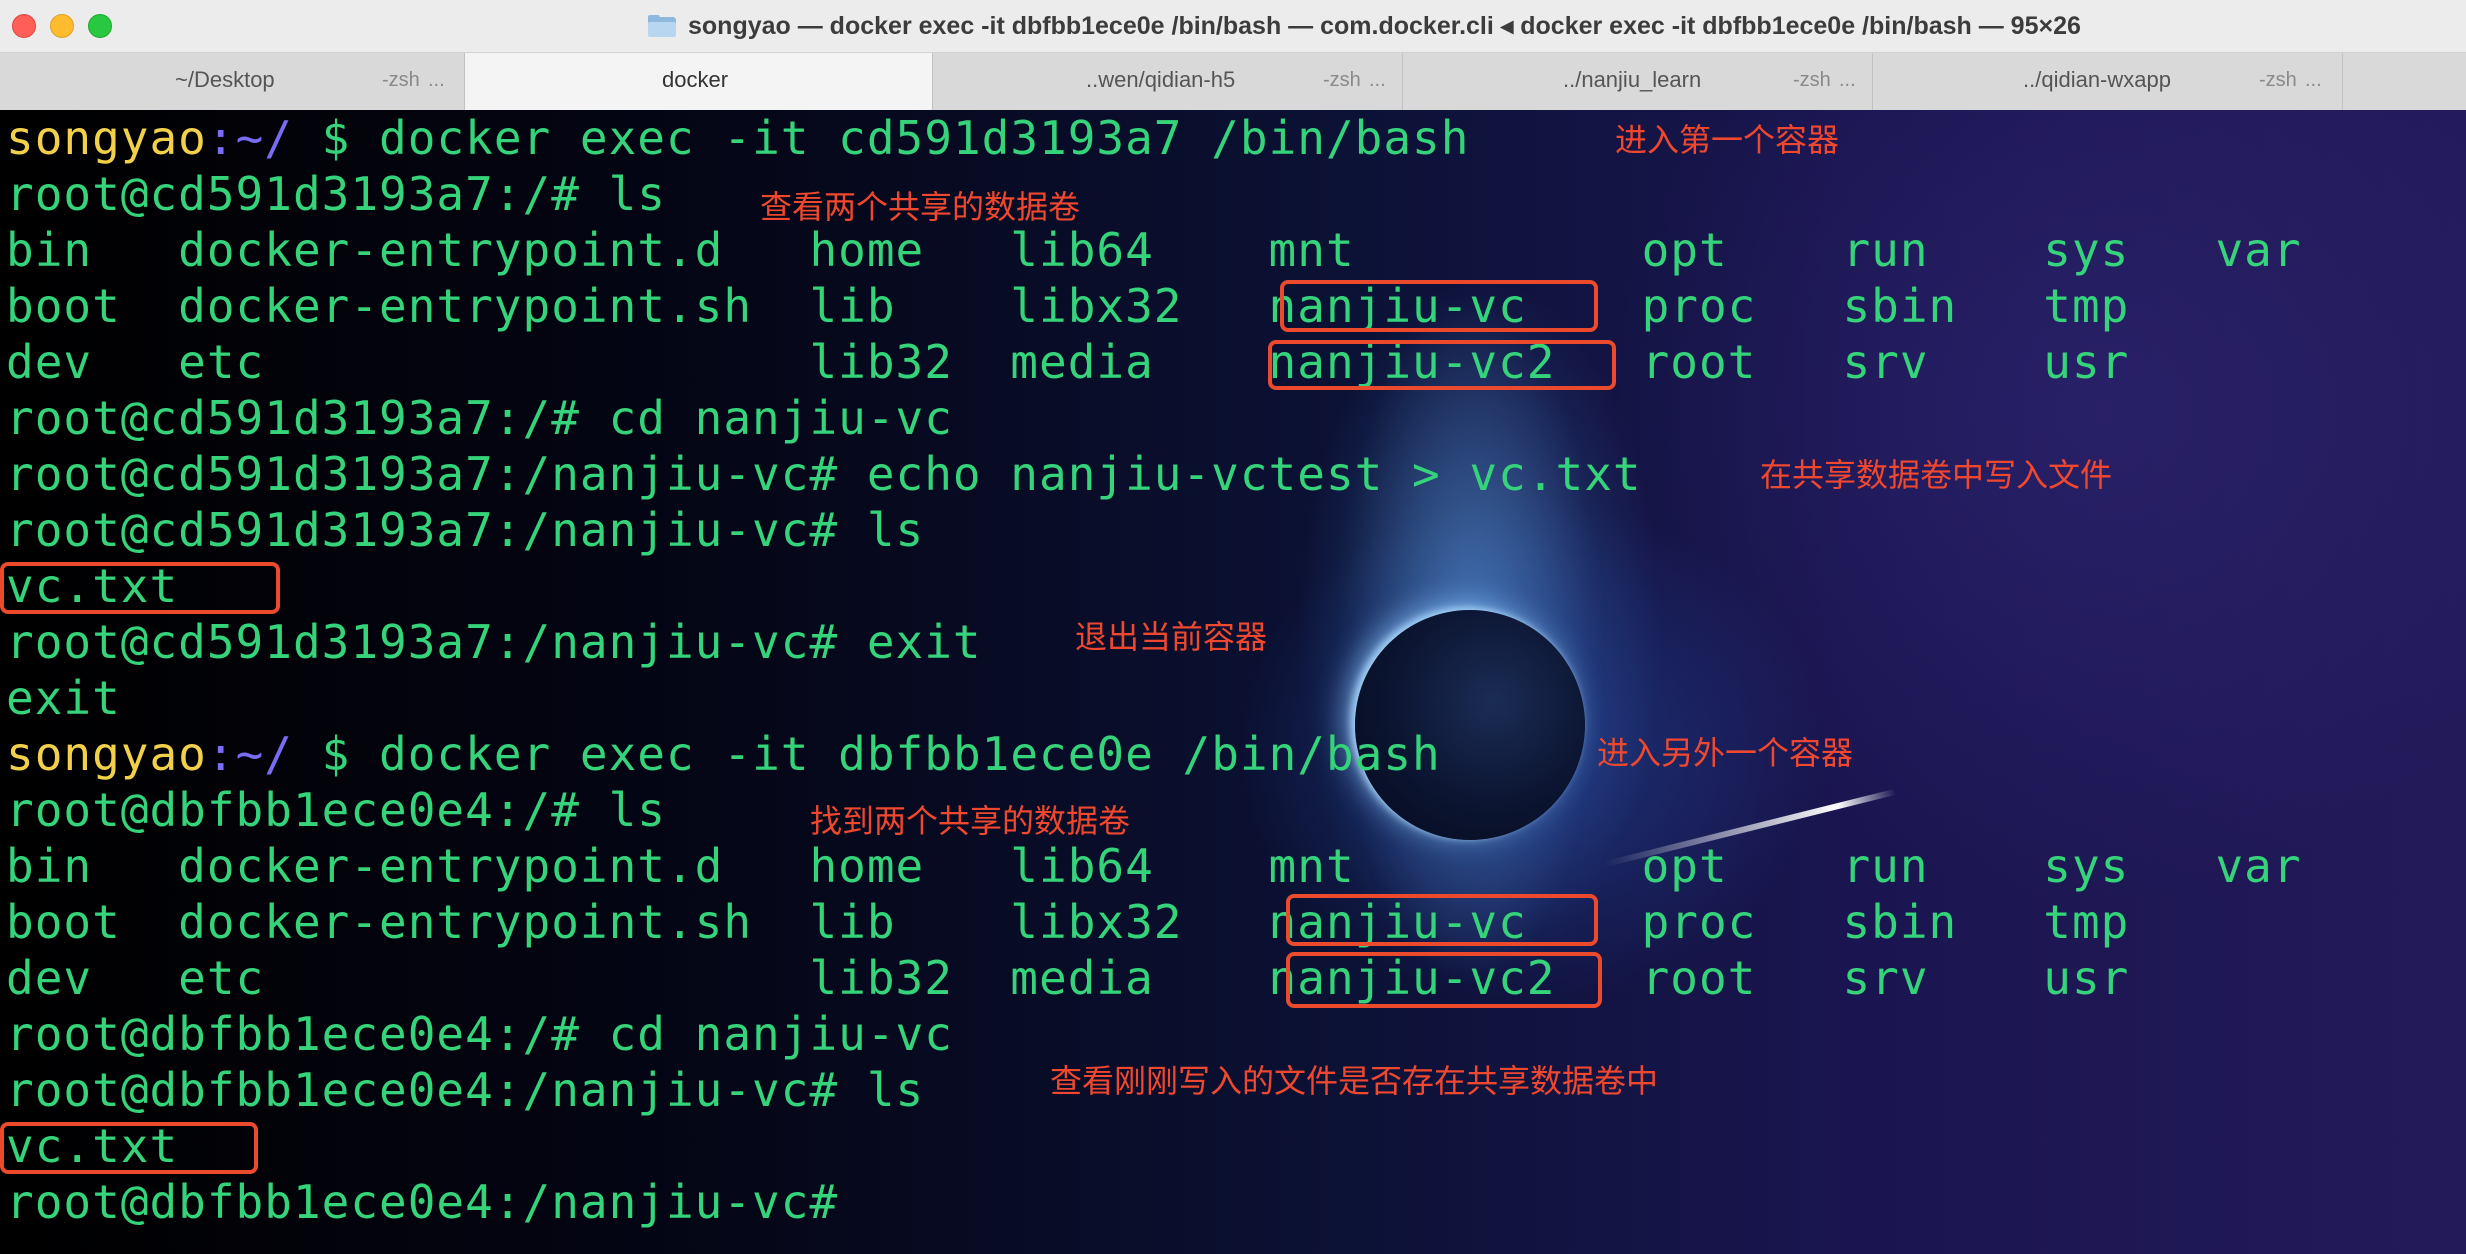 The width and height of the screenshot is (2466, 1254). What do you see at coordinates (336, 810) in the screenshot?
I see `terminal-line: root@dbfbb1ece0e4:/# ls` at bounding box center [336, 810].